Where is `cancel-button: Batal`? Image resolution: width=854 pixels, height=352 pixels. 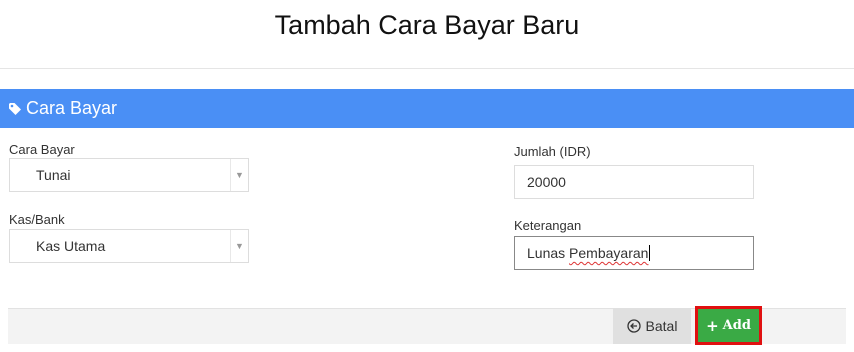
cancel-button: Batal is located at coordinates (652, 326).